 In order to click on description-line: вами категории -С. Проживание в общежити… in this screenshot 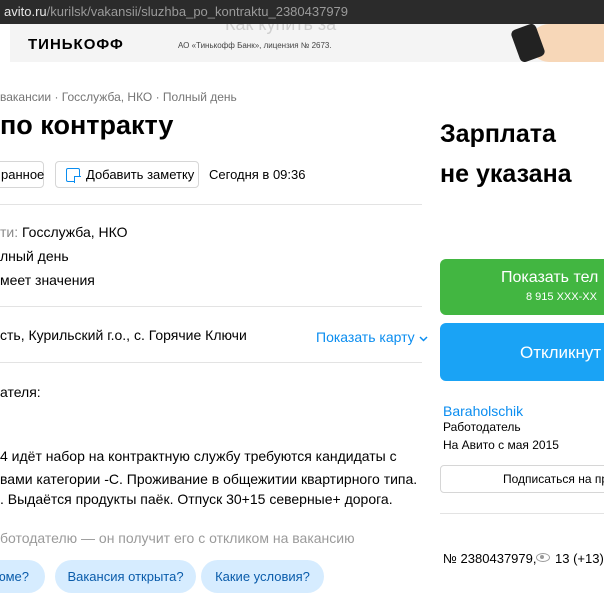, I will do `click(209, 479)`.